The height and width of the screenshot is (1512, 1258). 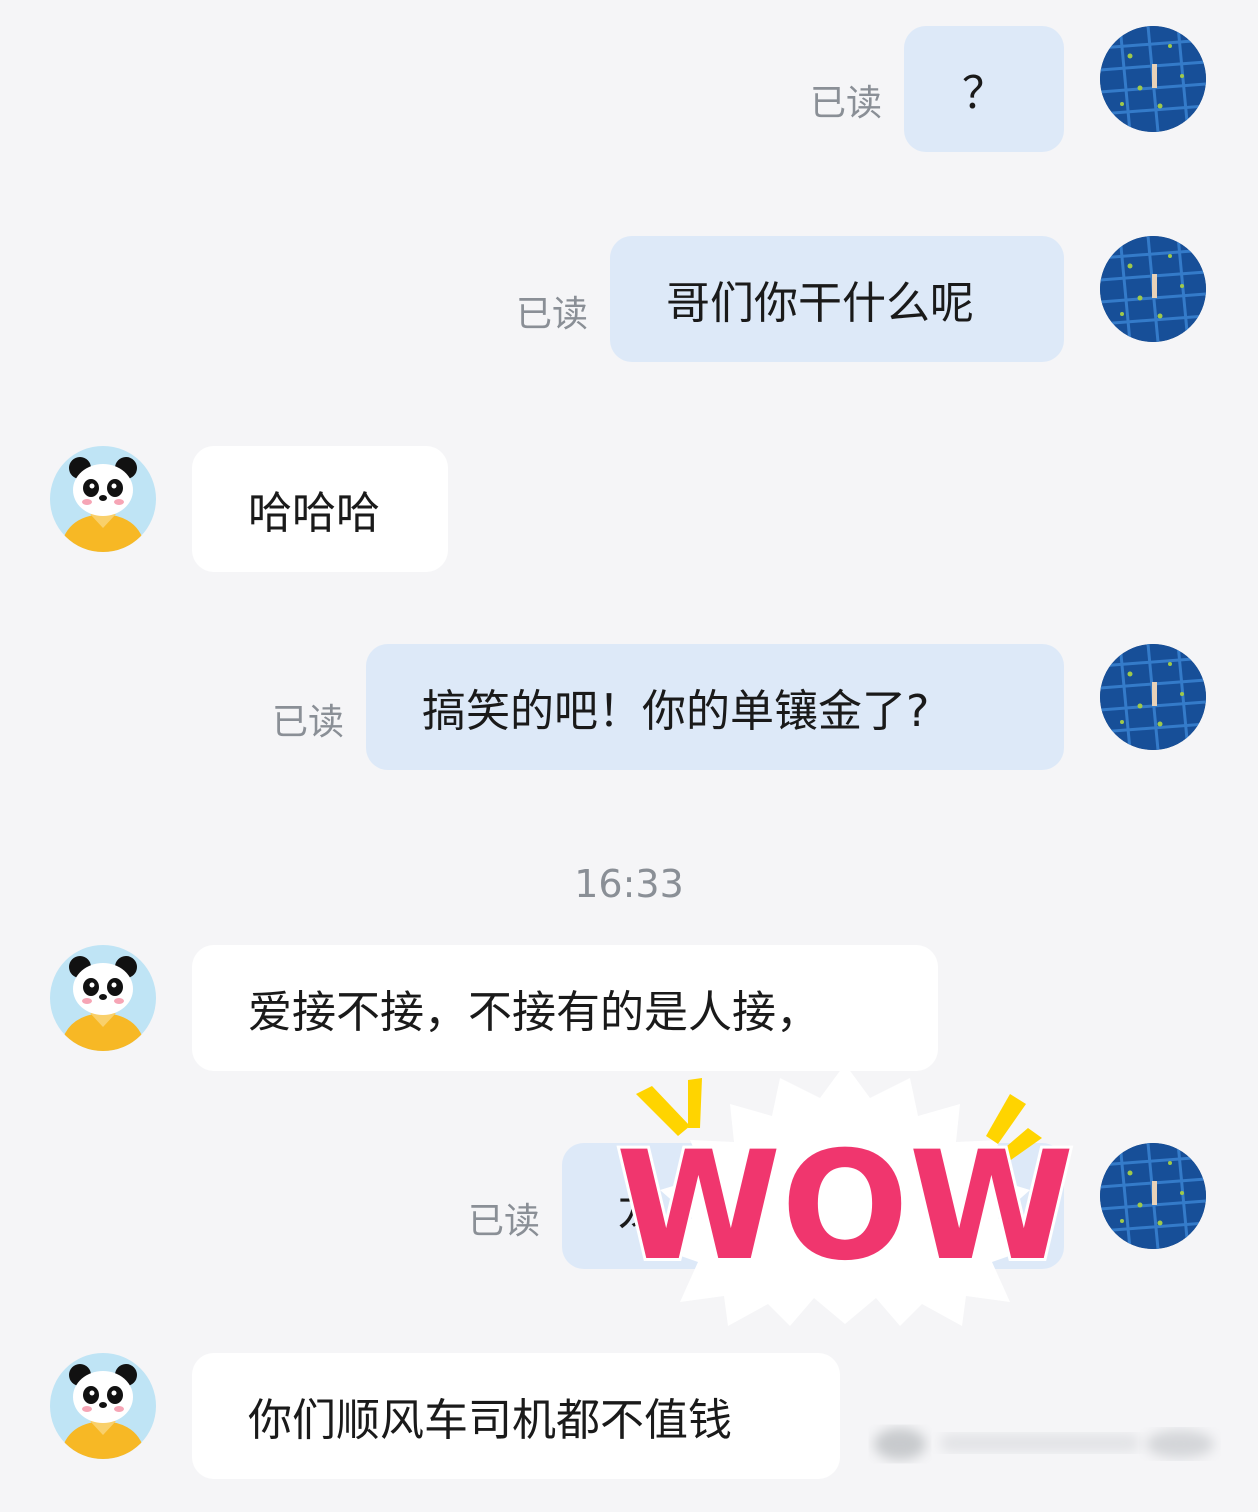 I want to click on chat-timestamp: 16:33, so click(x=629, y=884).